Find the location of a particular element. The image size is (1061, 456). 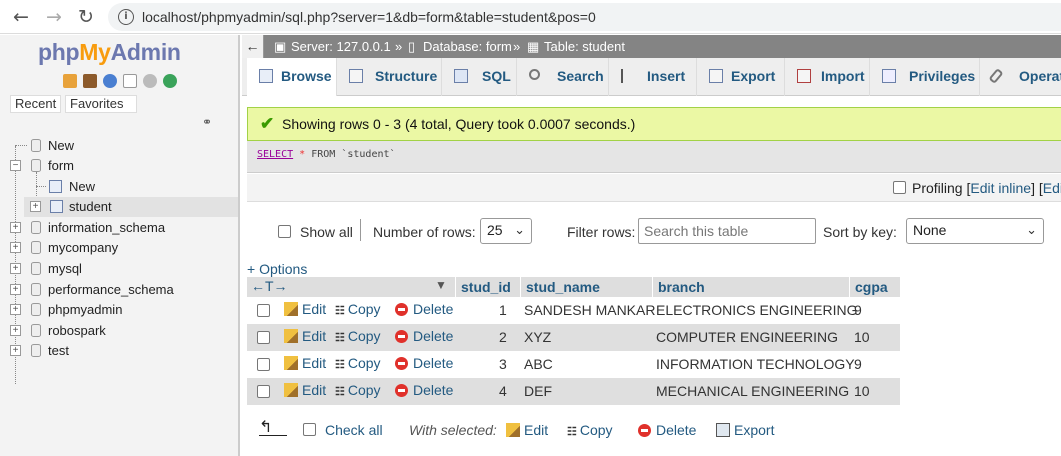

tab-search: Search is located at coordinates (563, 77).